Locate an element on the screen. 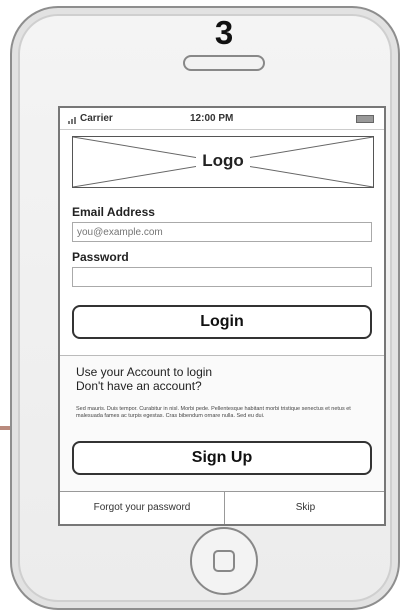 This screenshot has height=613, width=411. carrier-indicator: Carrier is located at coordinates (90, 118).